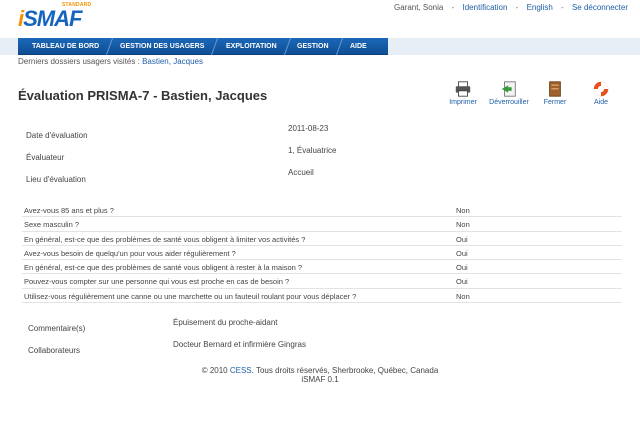  Describe the element at coordinates (600, 102) in the screenshot. I see `help-label: Aide` at that location.